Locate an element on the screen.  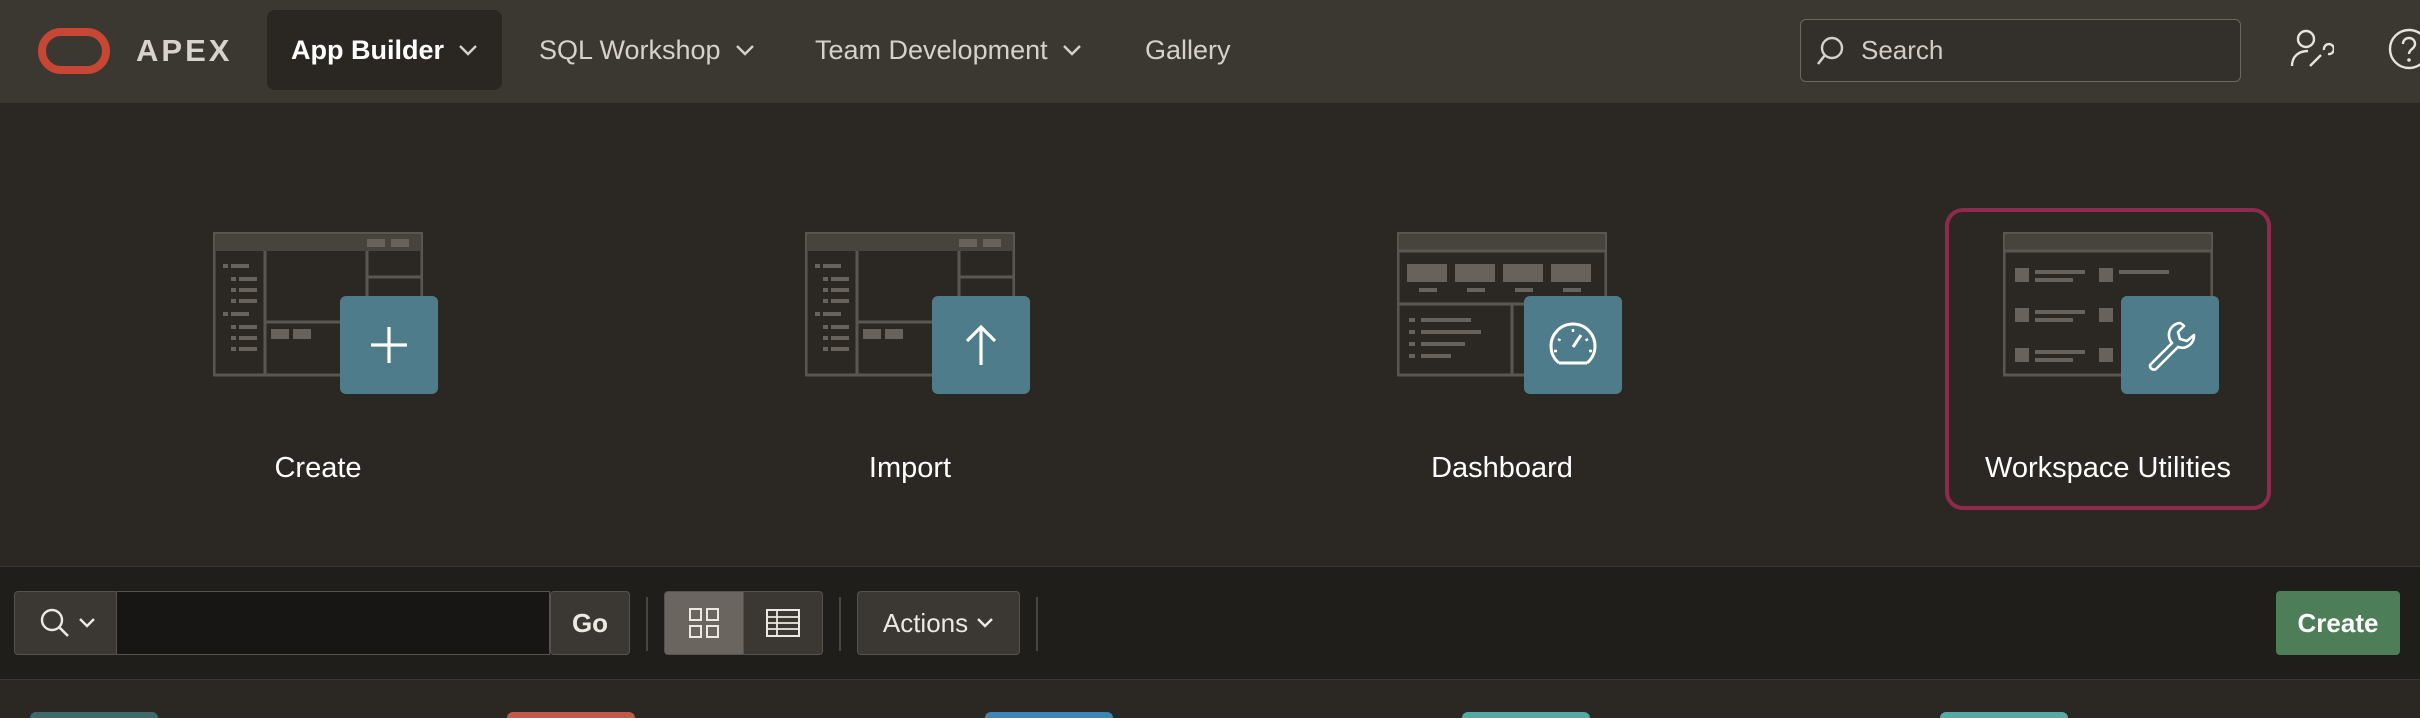
global-search-input is located at coordinates (2041, 50).